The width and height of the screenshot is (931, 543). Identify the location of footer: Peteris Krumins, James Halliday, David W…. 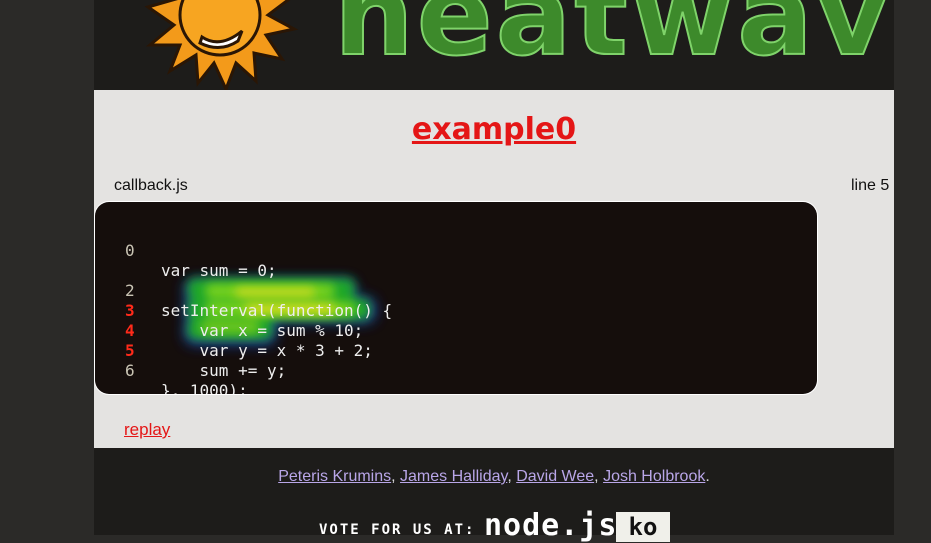
(494, 495).